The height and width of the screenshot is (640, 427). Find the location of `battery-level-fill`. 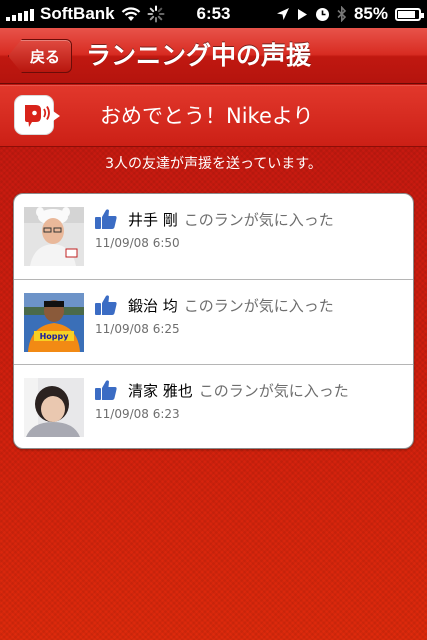

battery-level-fill is located at coordinates (406, 14).